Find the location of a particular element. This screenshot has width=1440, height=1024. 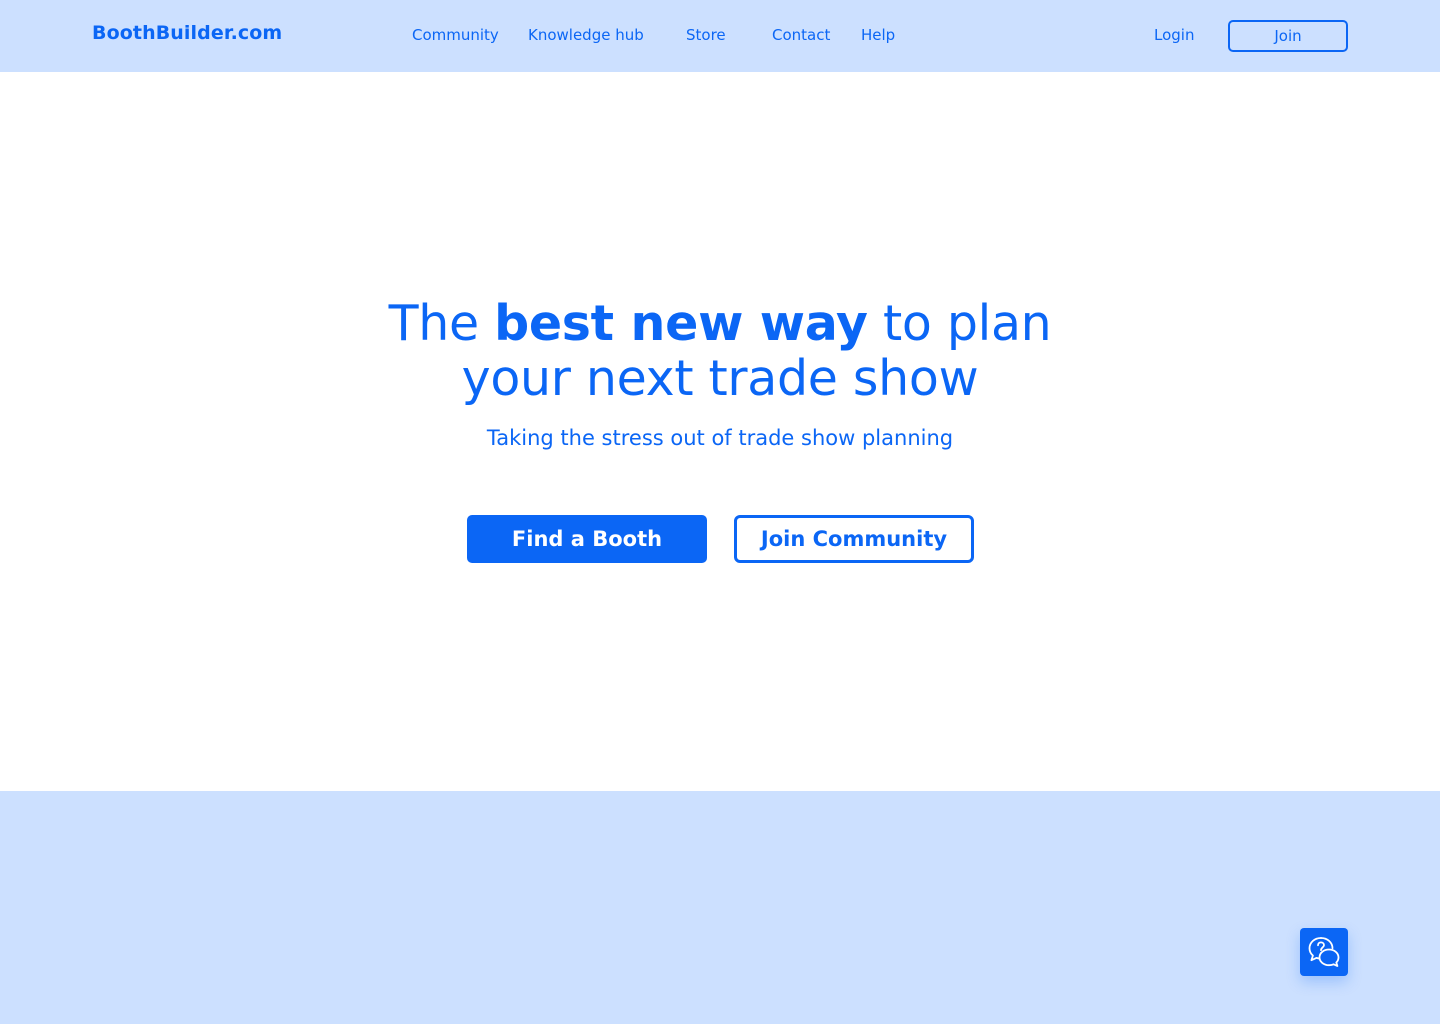

hero-title-prefix: The is located at coordinates (434, 323).